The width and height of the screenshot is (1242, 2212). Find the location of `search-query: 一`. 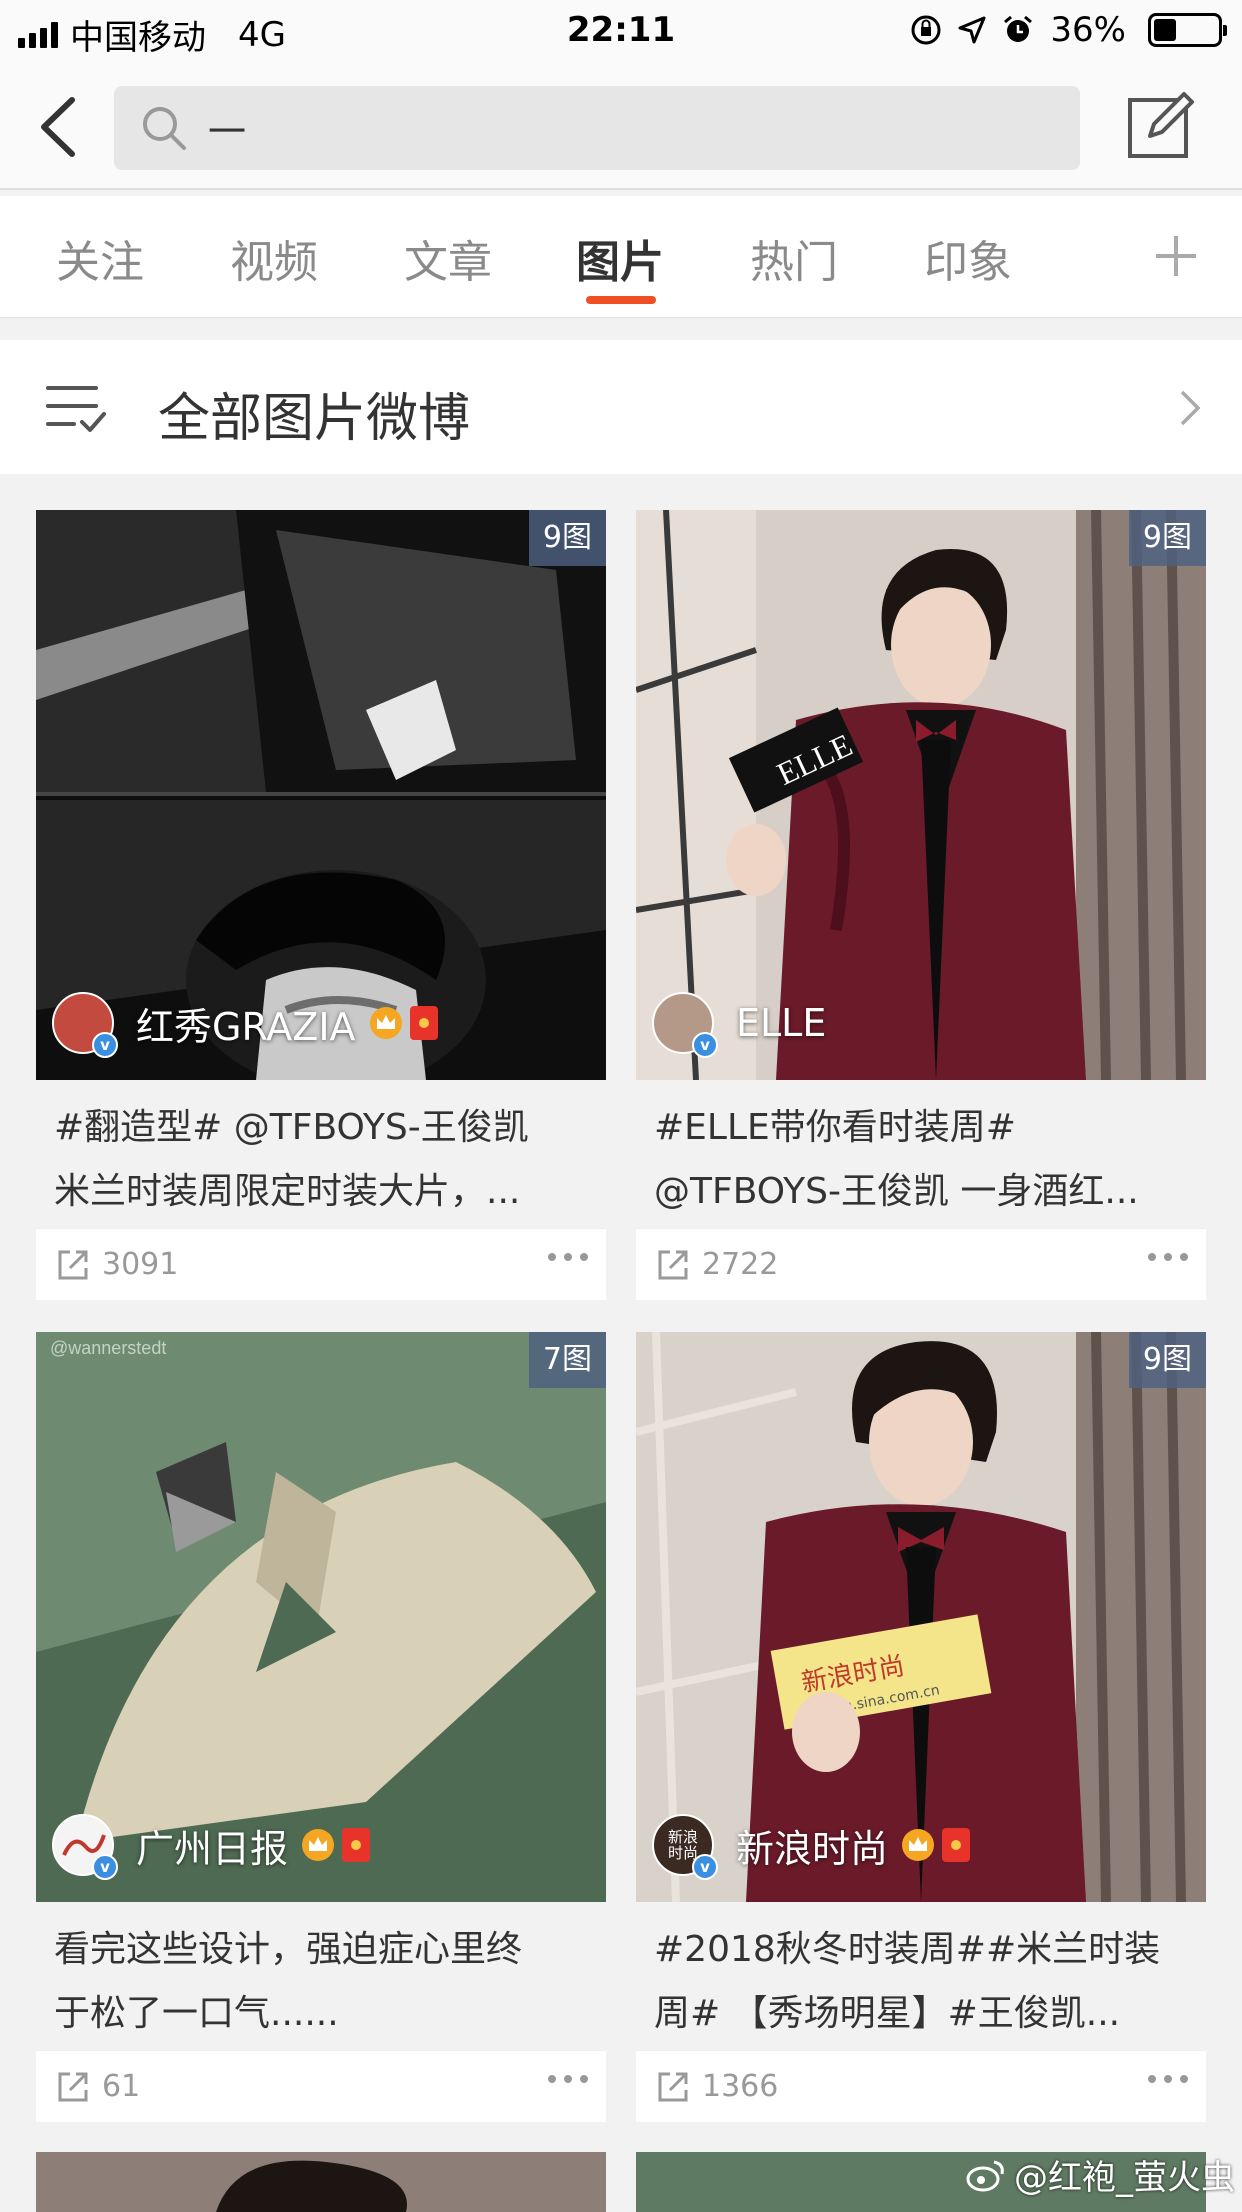

search-query: 一 is located at coordinates (227, 131).